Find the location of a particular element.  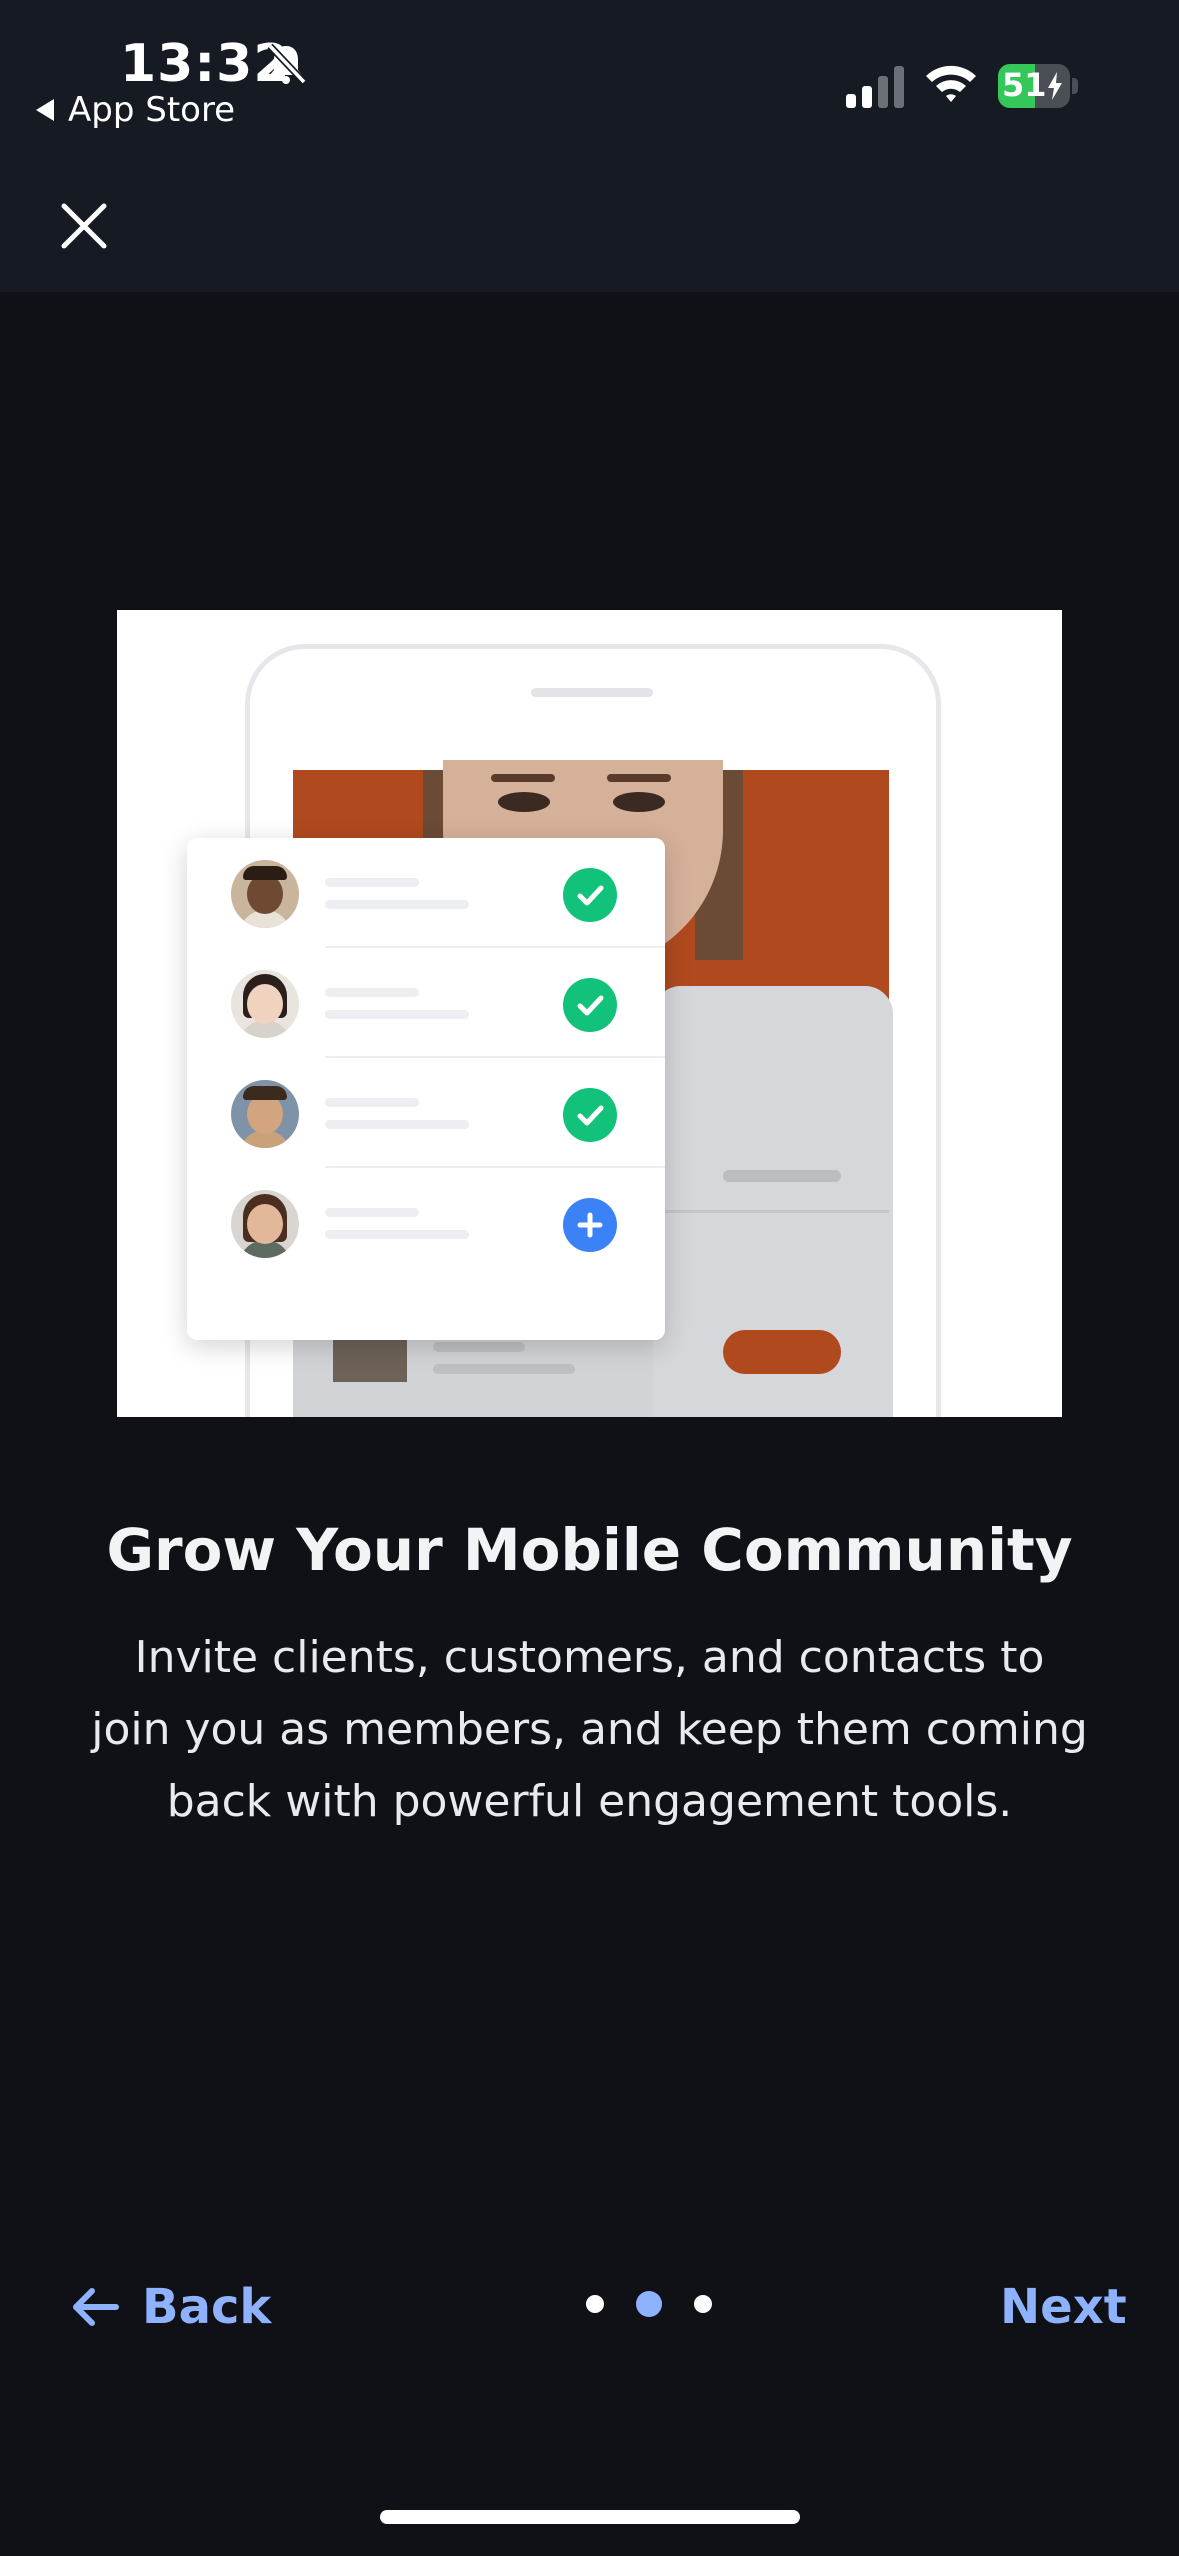

page-title: Grow Your Mobile Community is located at coordinates (589, 1550).